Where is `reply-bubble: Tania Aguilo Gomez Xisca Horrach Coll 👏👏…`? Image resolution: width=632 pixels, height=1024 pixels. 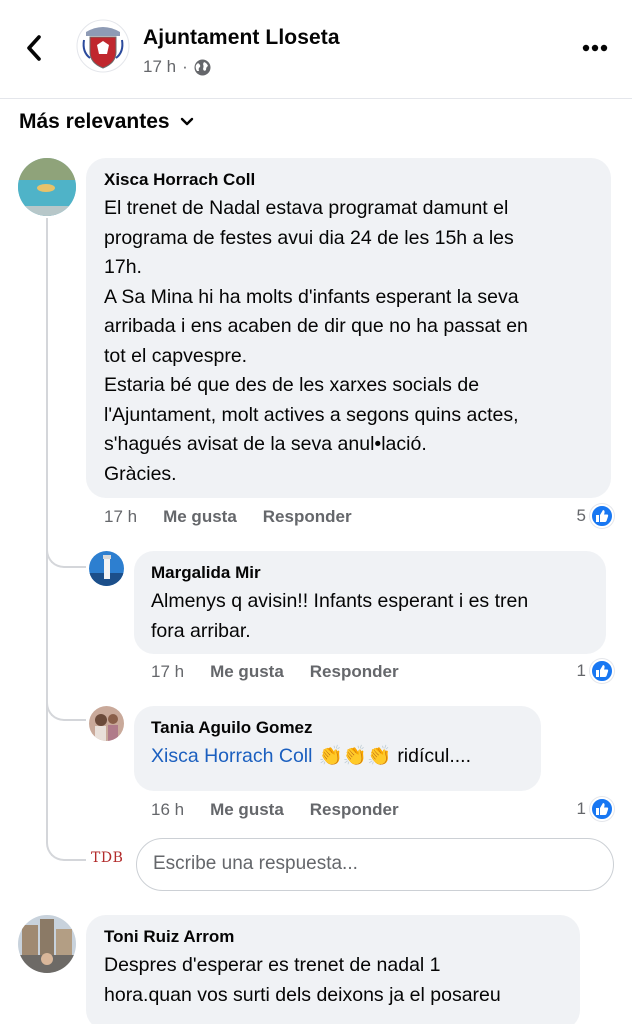 reply-bubble: Tania Aguilo Gomez Xisca Horrach Coll 👏👏… is located at coordinates (337, 748).